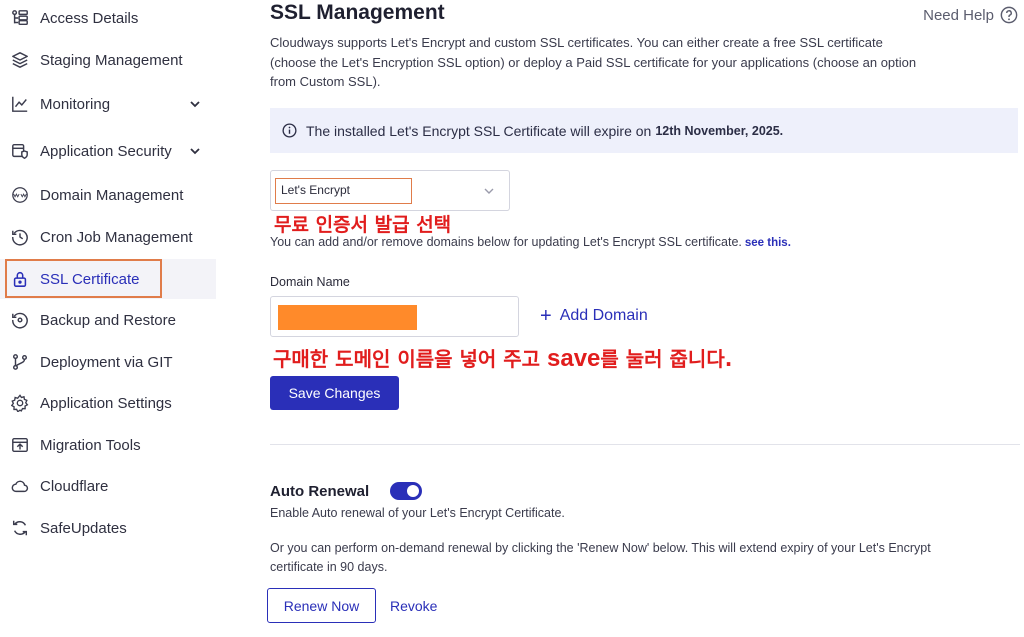 The width and height of the screenshot is (1024, 637). I want to click on sidebar-item-cloudflare: Cloudflare, so click(108, 486).